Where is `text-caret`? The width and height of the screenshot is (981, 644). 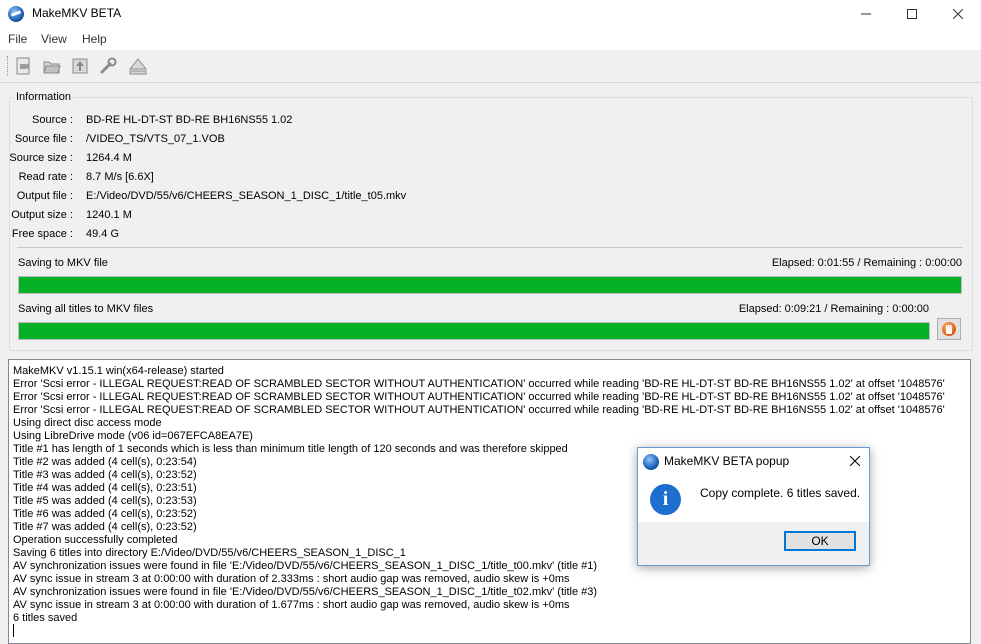
text-caret is located at coordinates (13, 630).